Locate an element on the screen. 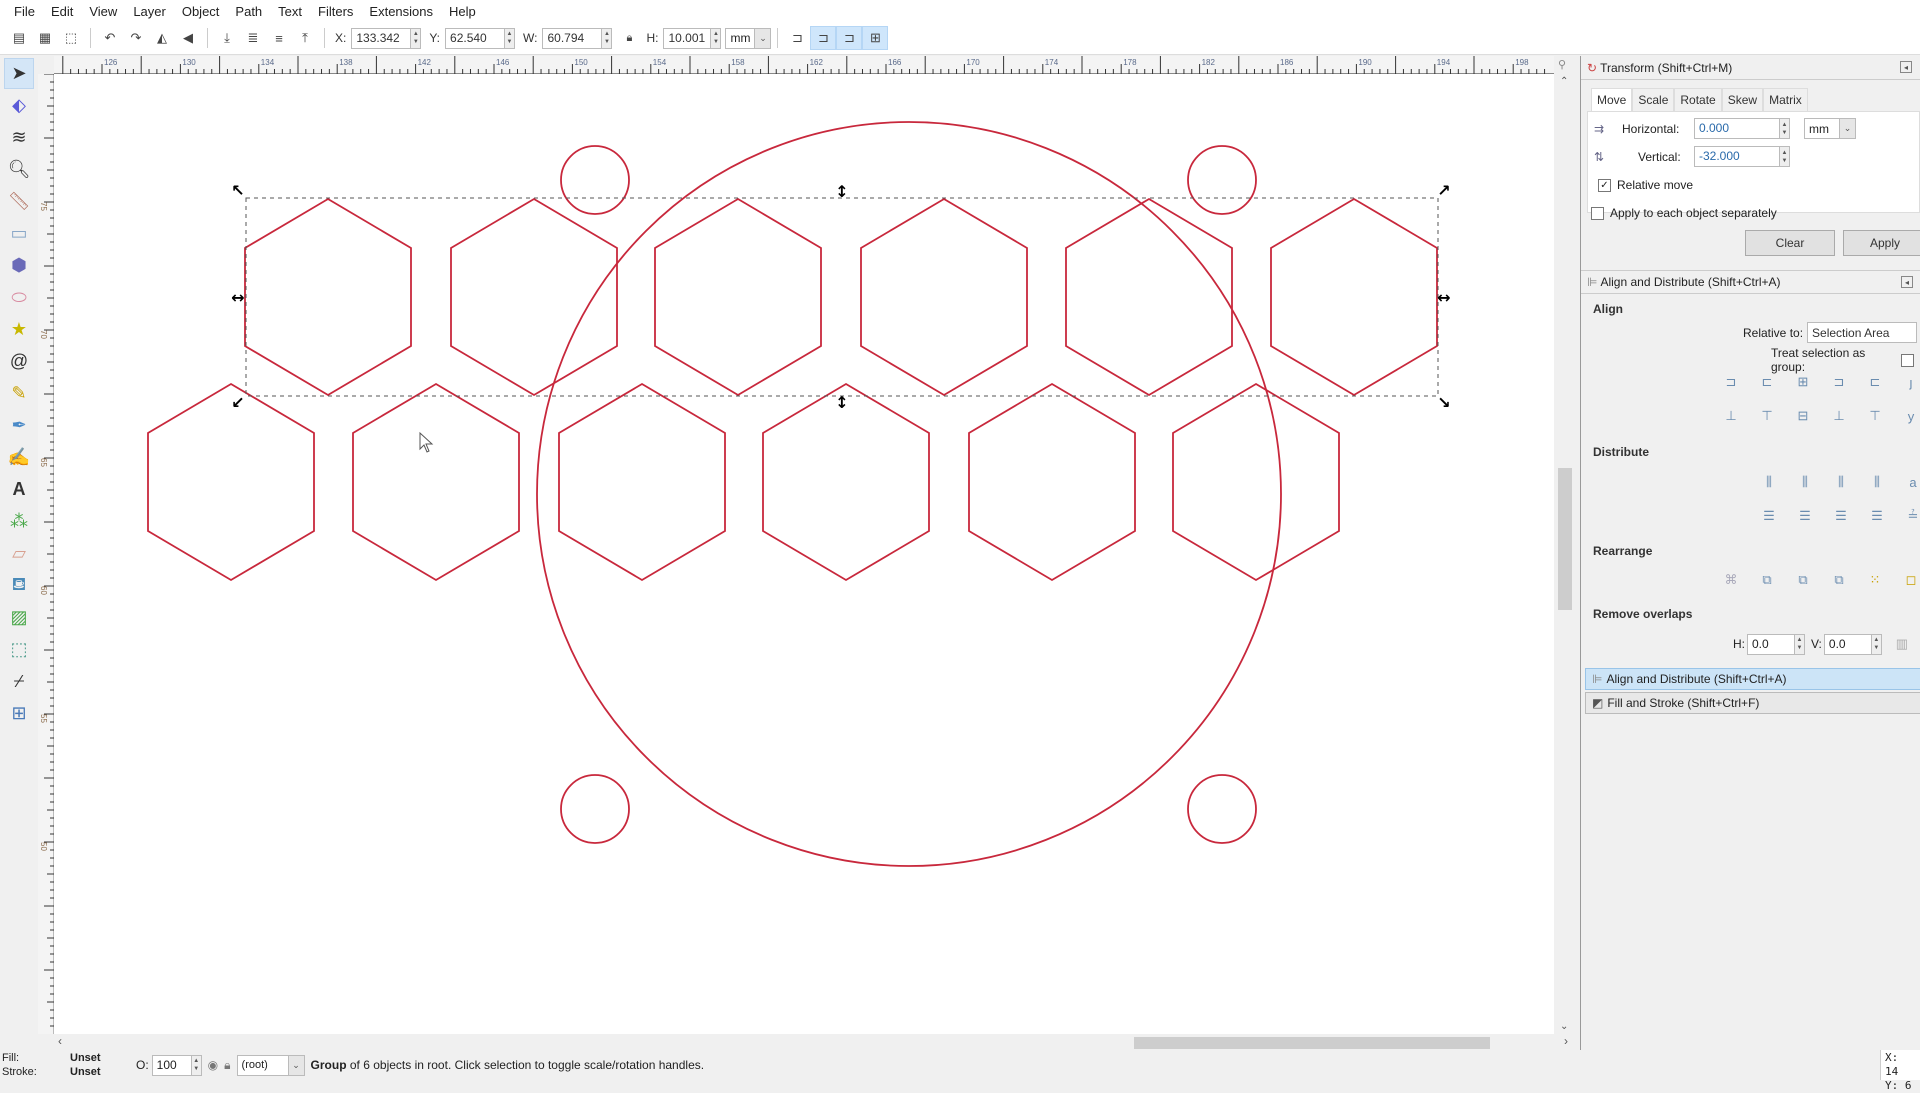 The image size is (1920, 1093). menu-help: Help is located at coordinates (462, 11).